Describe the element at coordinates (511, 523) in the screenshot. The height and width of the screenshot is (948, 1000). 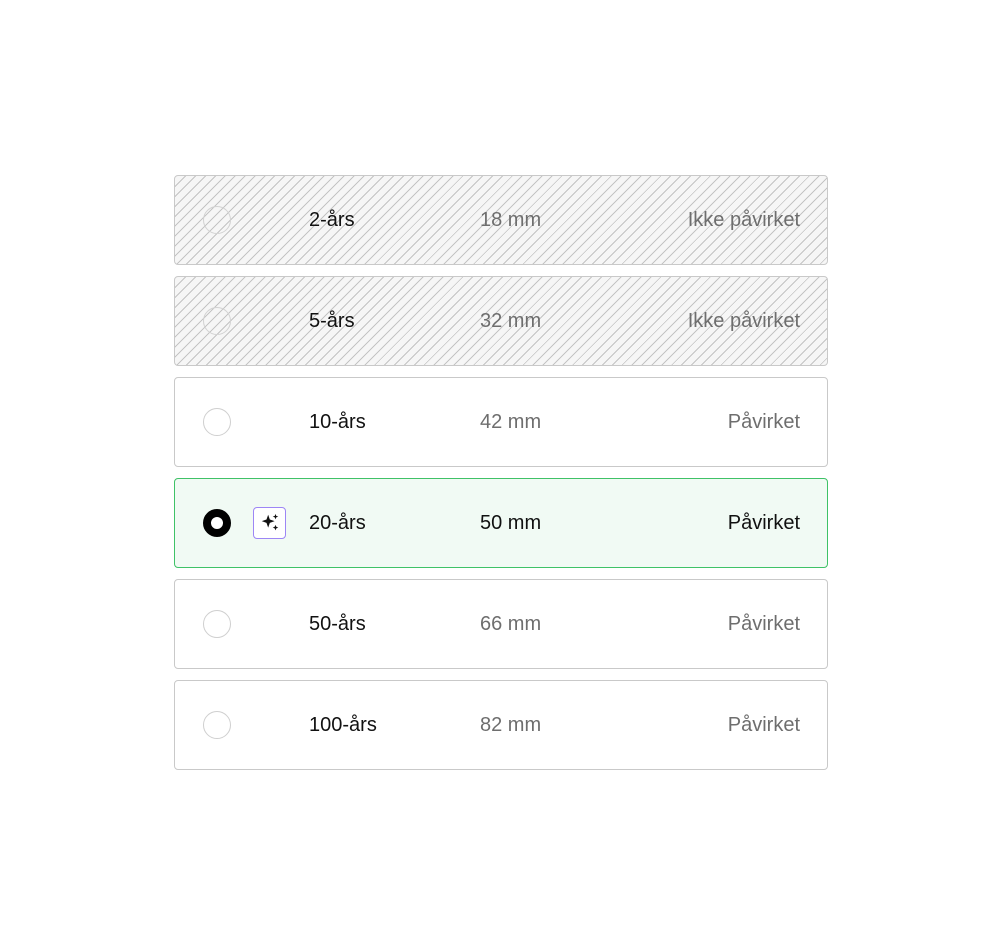
I see `depth-value: 50 mm` at that location.